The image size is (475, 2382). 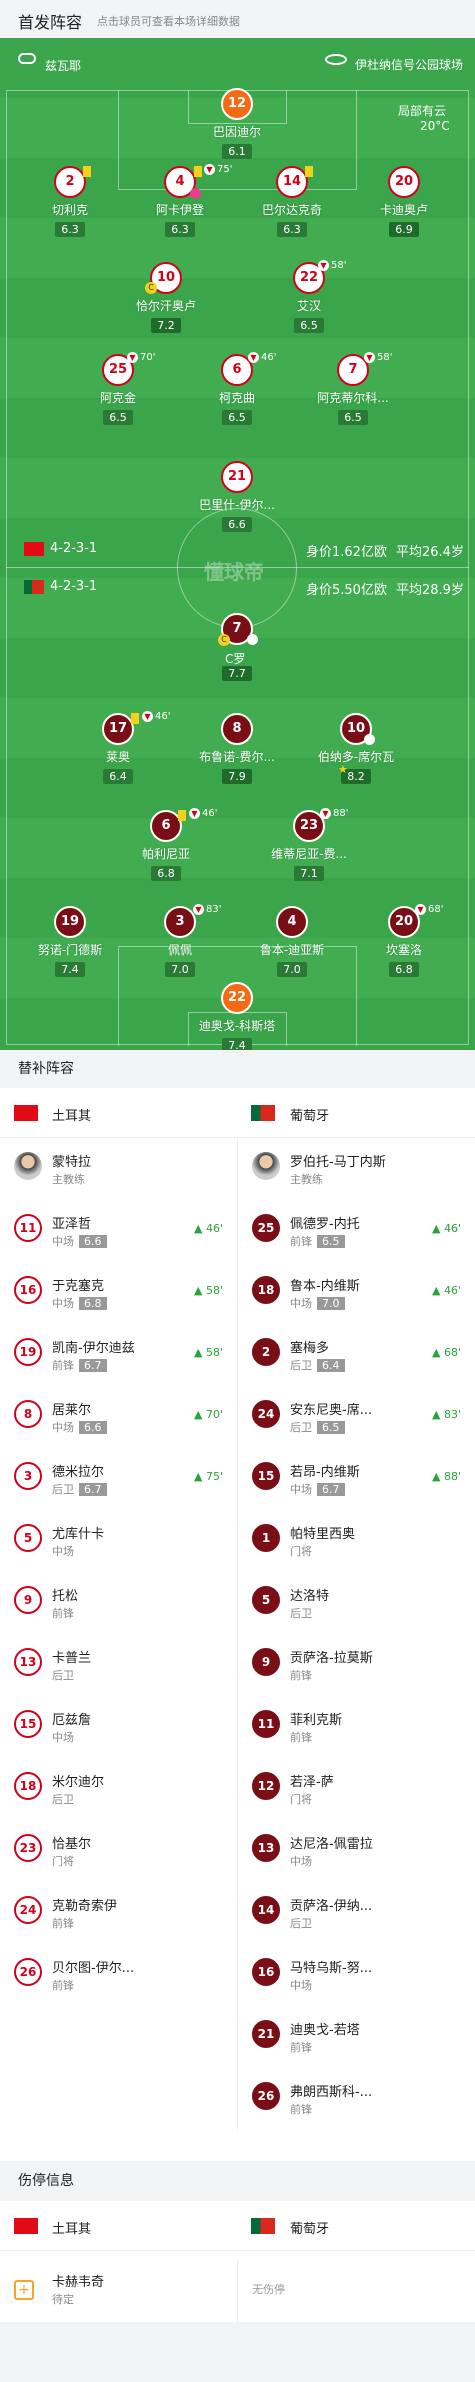 What do you see at coordinates (266, 2034) in the screenshot?
I see `jersey-number: 21` at bounding box center [266, 2034].